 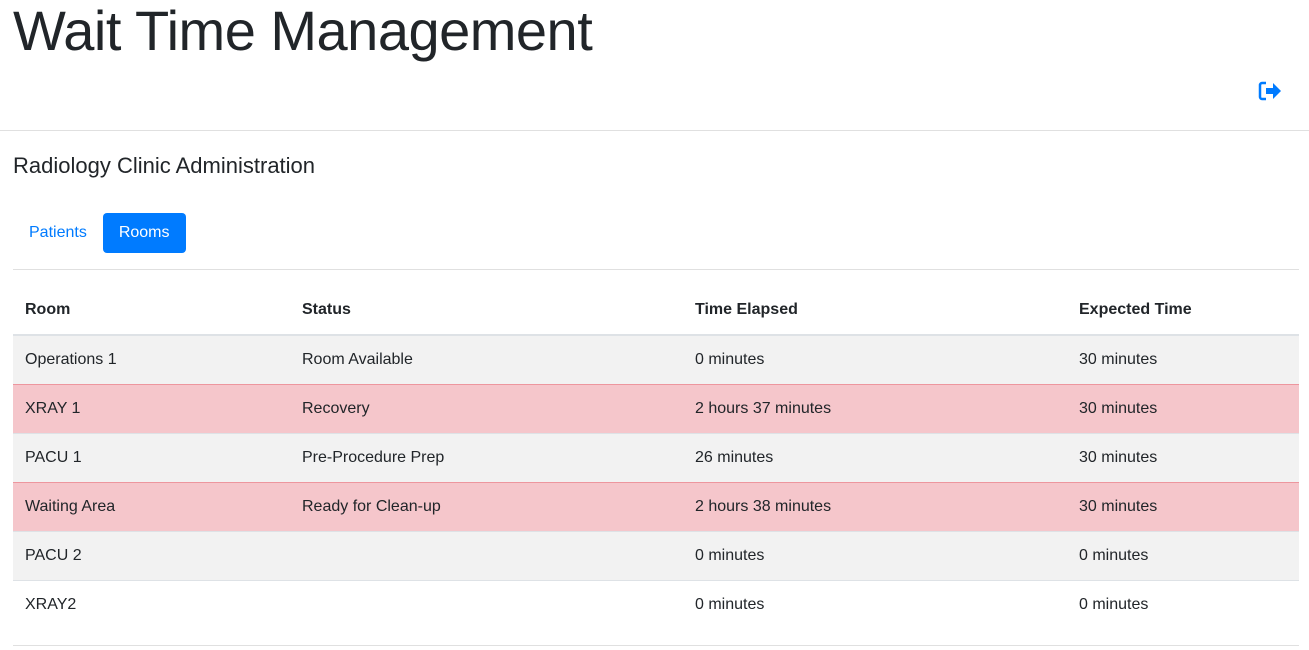 I want to click on cell-room: PACU 1, so click(x=151, y=458).